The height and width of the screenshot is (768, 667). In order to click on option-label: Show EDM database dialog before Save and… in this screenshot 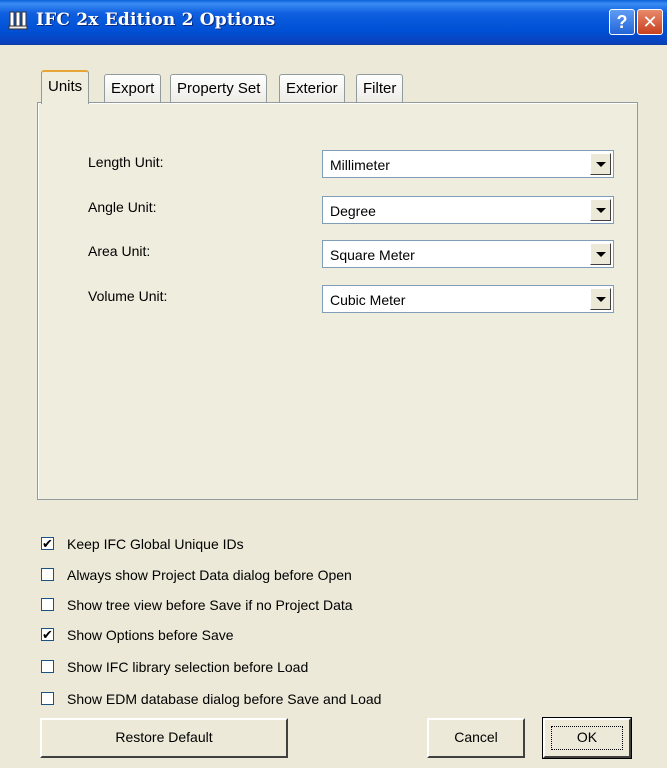, I will do `click(224, 699)`.